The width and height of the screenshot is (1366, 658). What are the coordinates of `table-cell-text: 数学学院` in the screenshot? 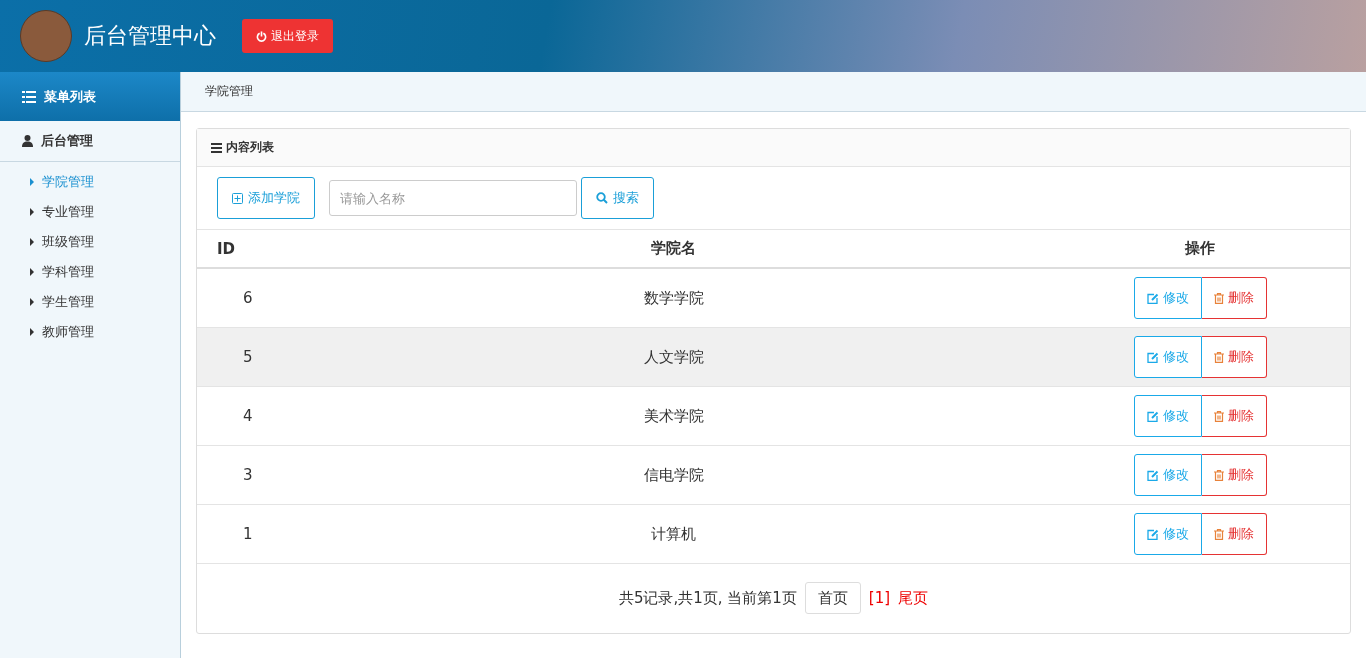 It's located at (673, 298).